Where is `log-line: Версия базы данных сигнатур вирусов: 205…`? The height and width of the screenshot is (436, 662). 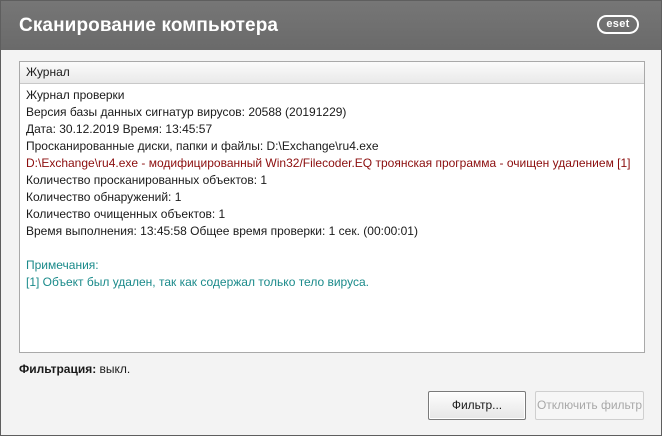 log-line: Версия базы данных сигнатур вирусов: 205… is located at coordinates (186, 112).